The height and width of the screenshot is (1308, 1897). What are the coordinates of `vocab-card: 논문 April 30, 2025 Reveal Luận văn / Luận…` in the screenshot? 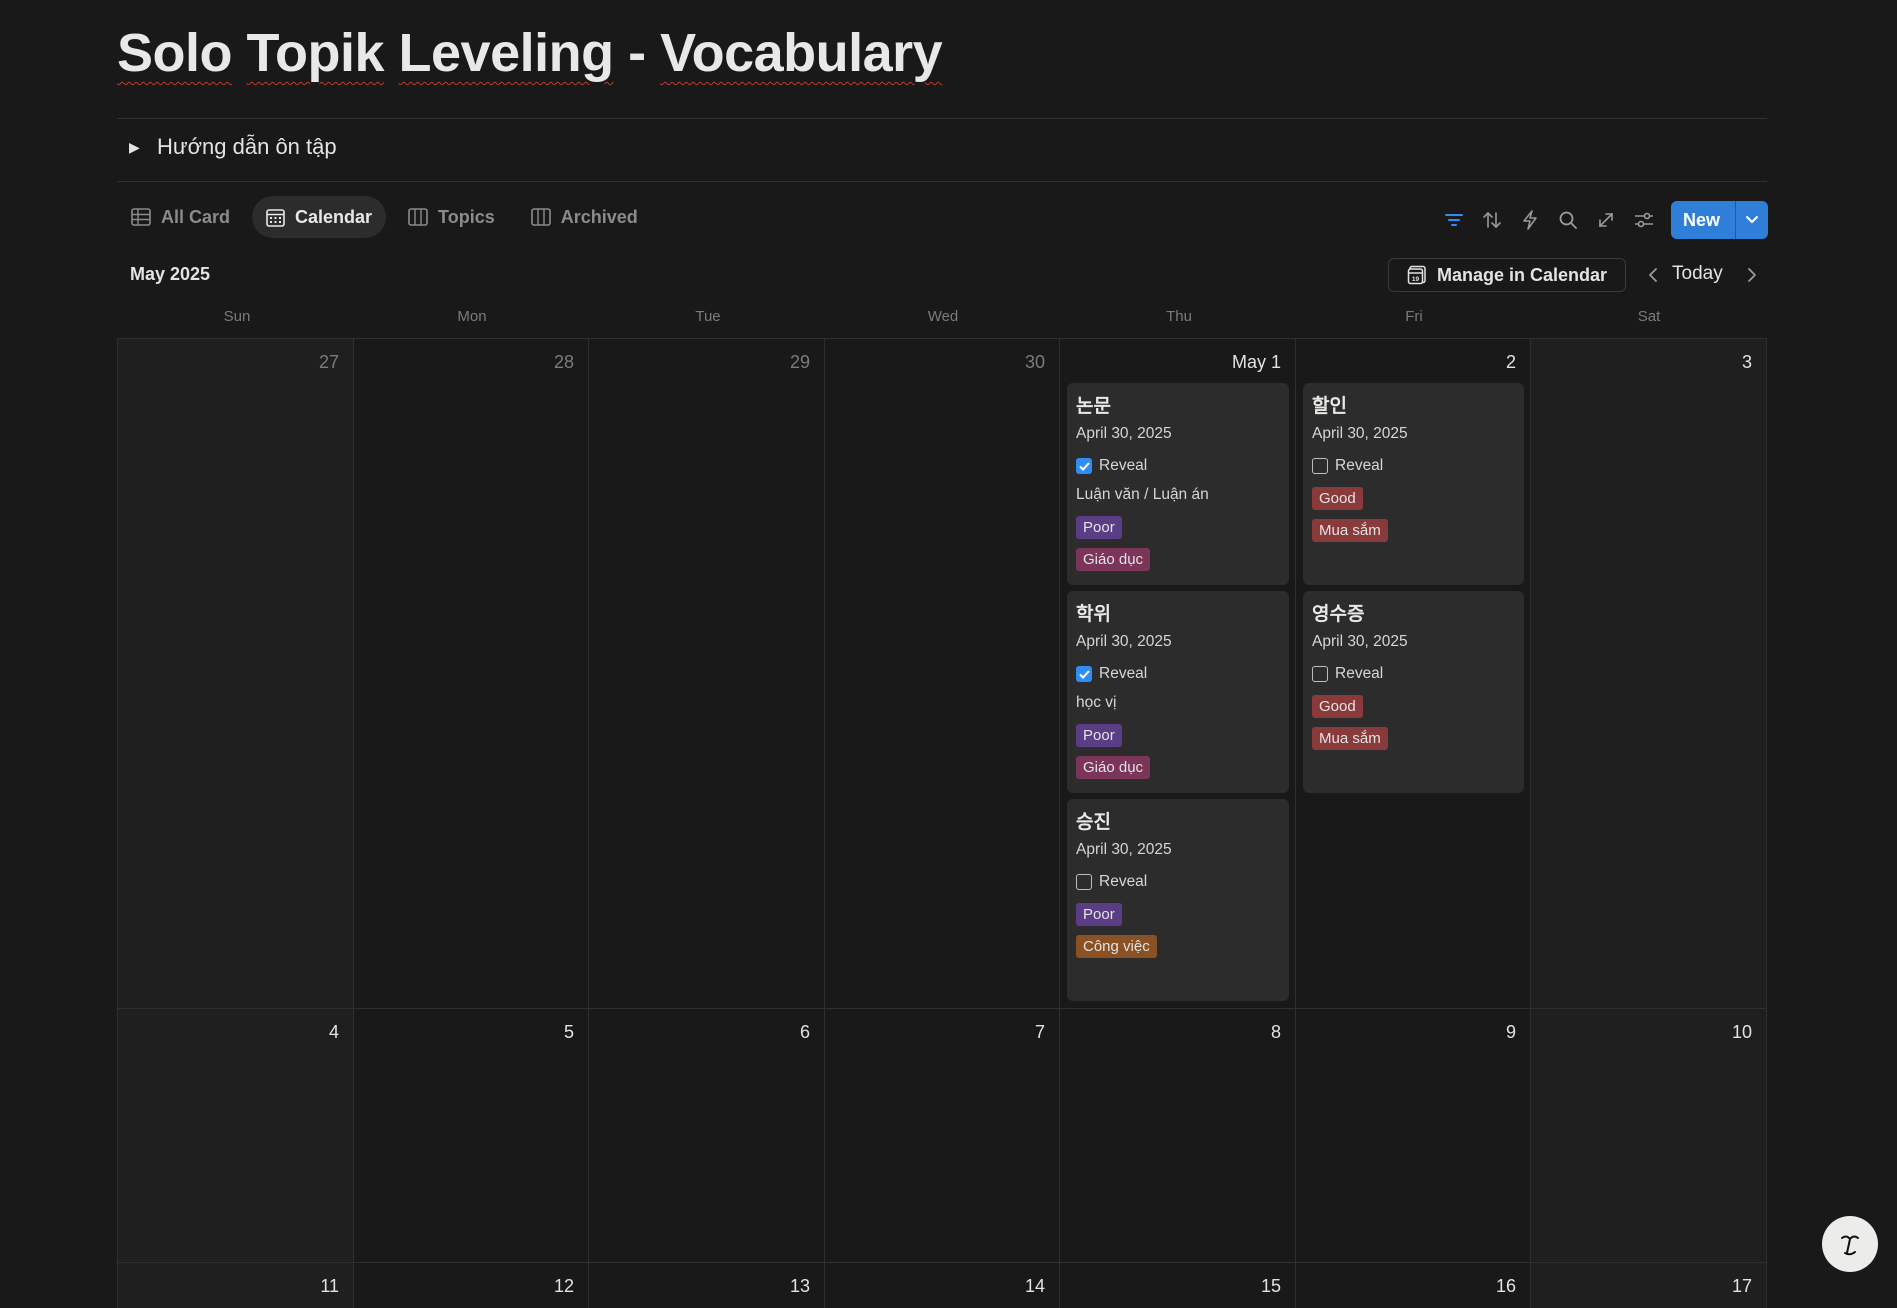 It's located at (1178, 484).